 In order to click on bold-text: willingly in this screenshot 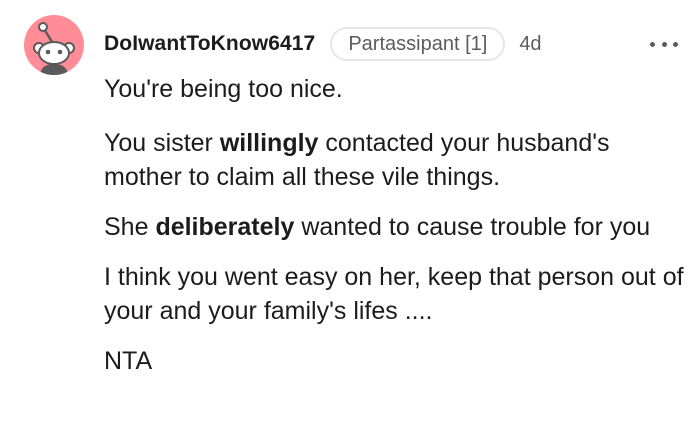, I will do `click(269, 143)`.